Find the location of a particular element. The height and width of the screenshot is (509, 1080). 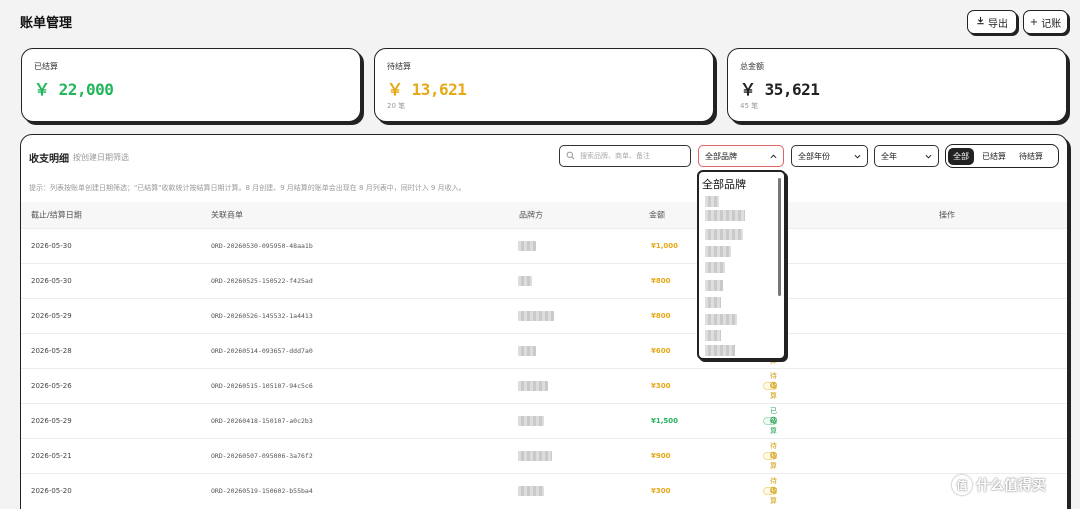

year-select: 全部年份 is located at coordinates (829, 156).